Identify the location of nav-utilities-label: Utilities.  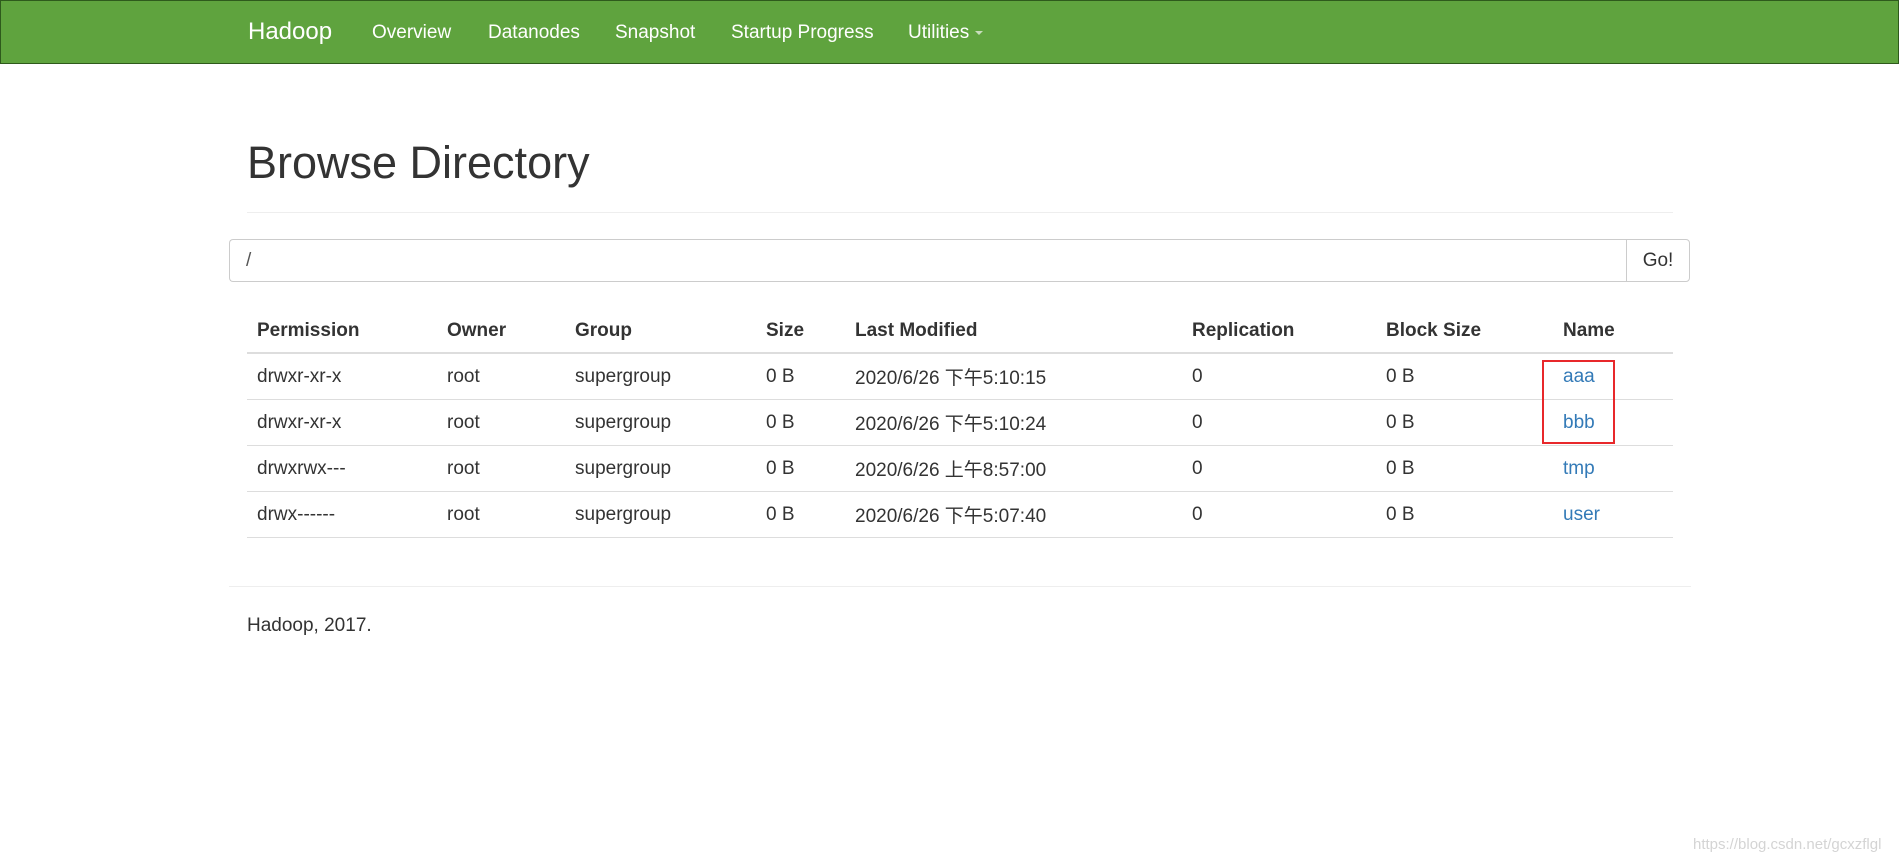
(939, 32).